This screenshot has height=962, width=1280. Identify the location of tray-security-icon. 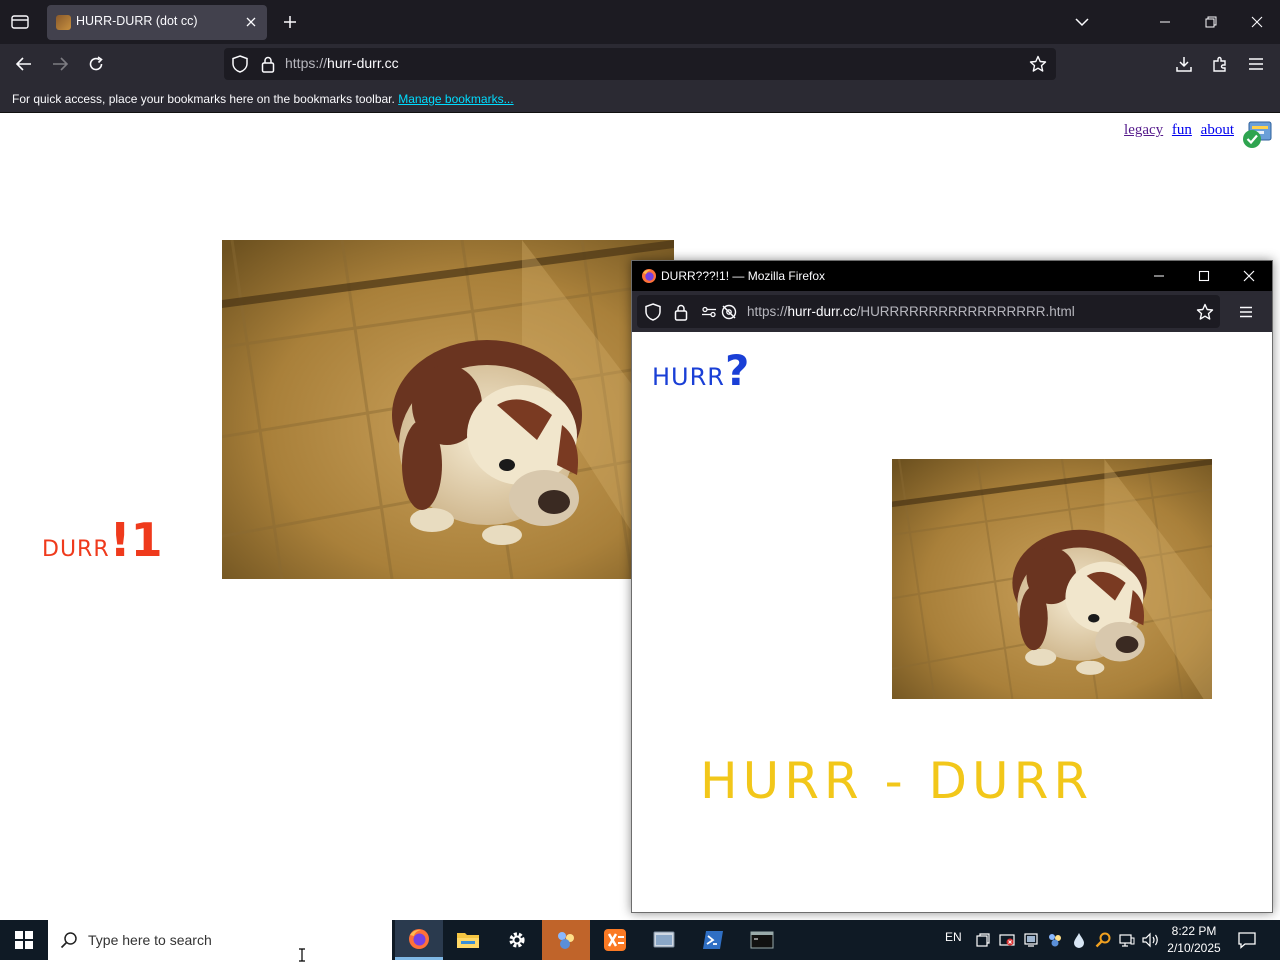
(1007, 940).